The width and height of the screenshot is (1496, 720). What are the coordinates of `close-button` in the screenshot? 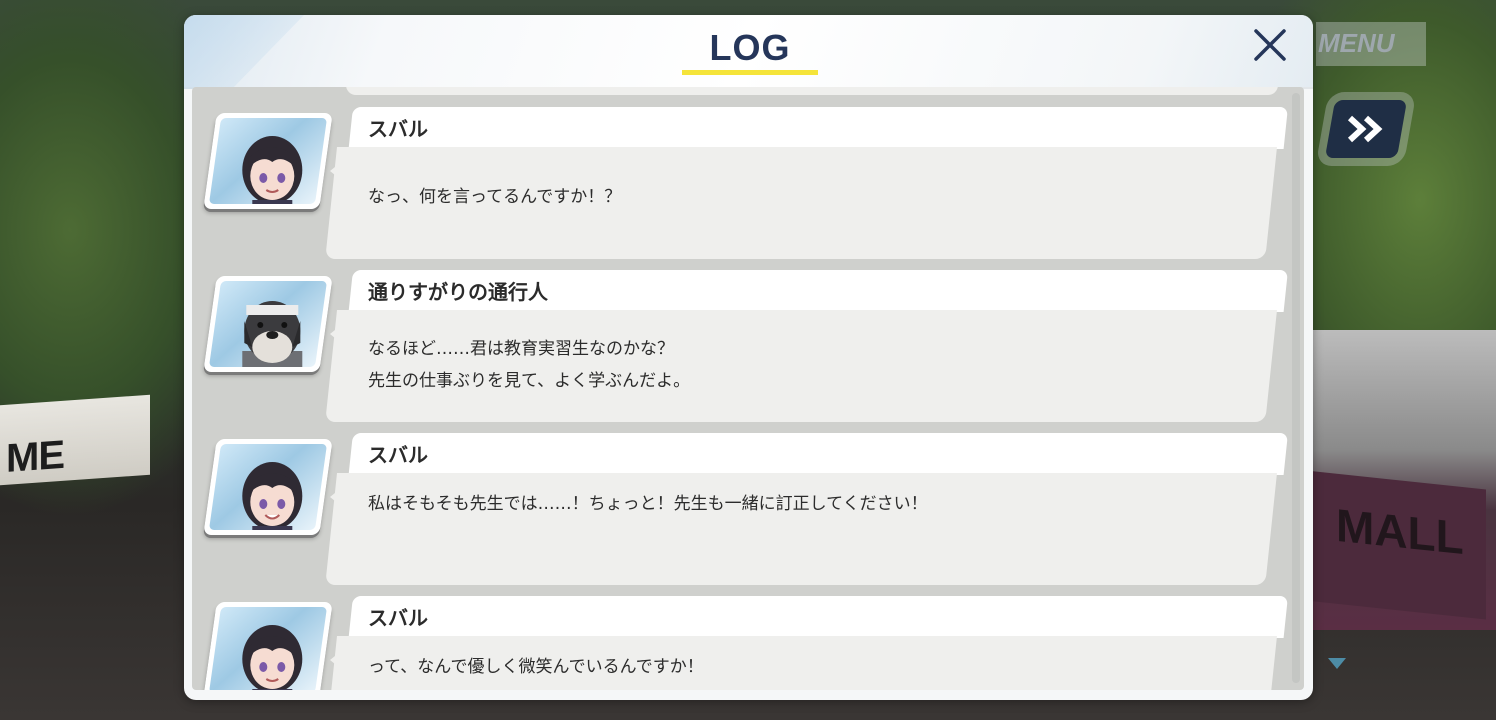 It's located at (1270, 45).